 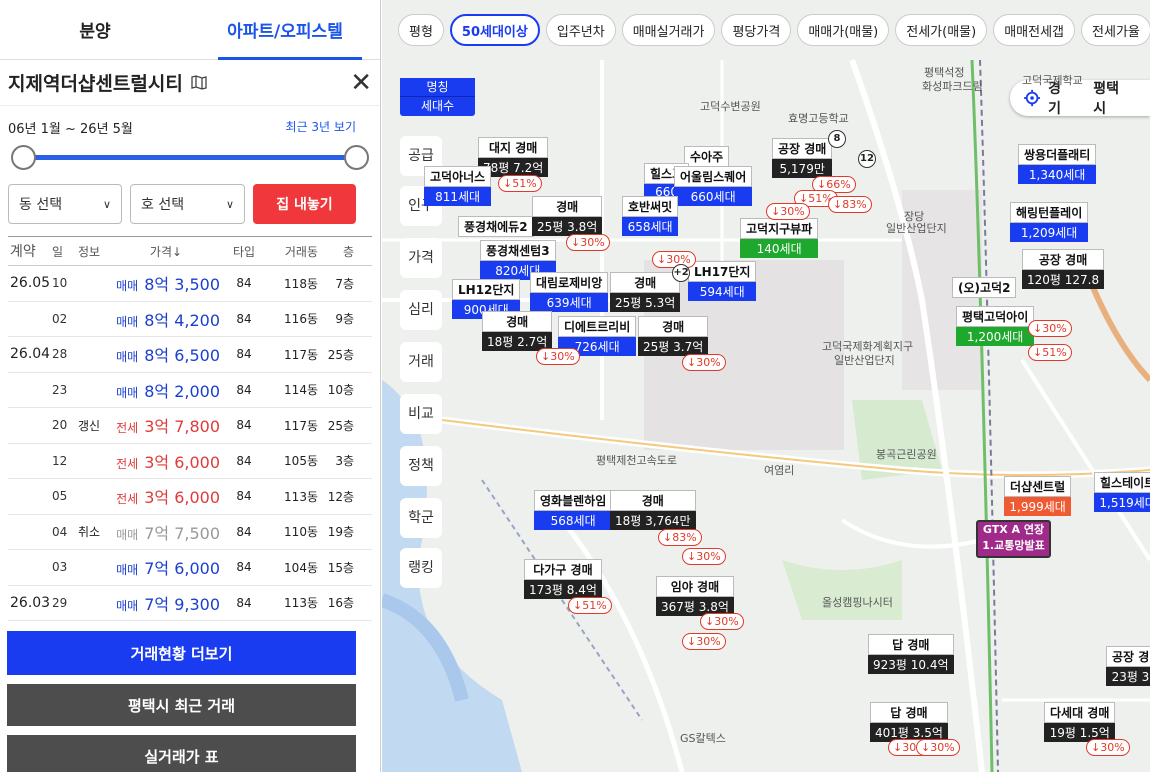 I want to click on dong-select: 동 선택 ∨, so click(x=65, y=204).